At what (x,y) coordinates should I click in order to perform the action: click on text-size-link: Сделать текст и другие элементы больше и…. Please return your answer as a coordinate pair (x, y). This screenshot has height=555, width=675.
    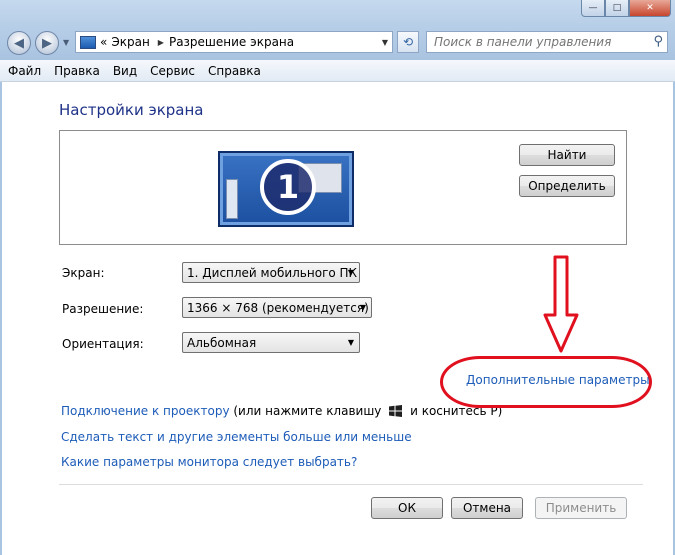
    Looking at the image, I should click on (236, 437).